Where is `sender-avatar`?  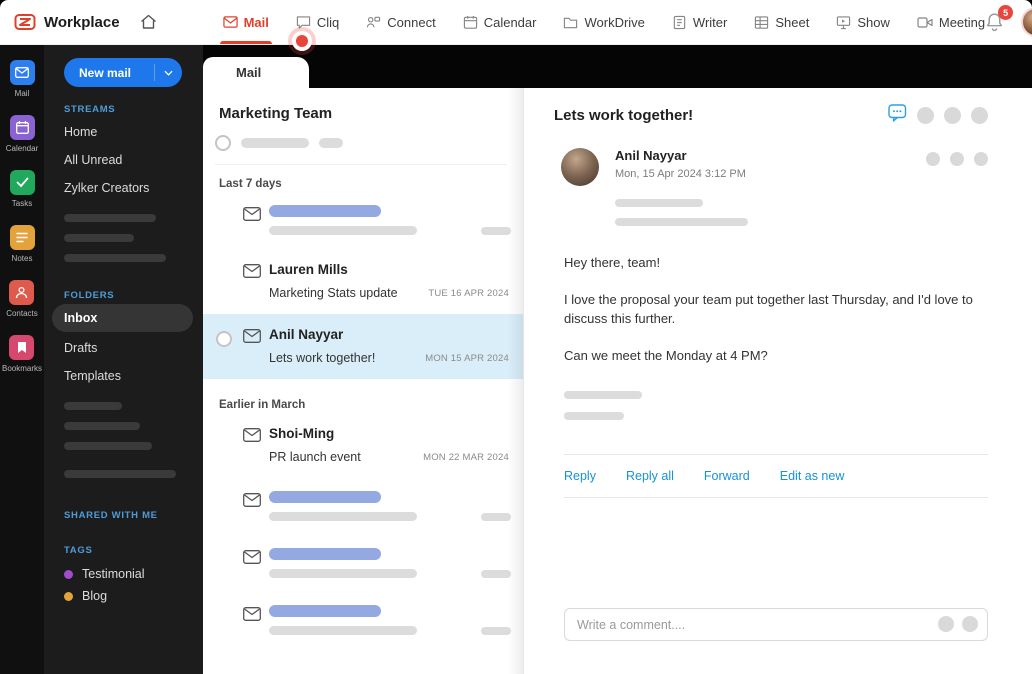
sender-avatar is located at coordinates (580, 167).